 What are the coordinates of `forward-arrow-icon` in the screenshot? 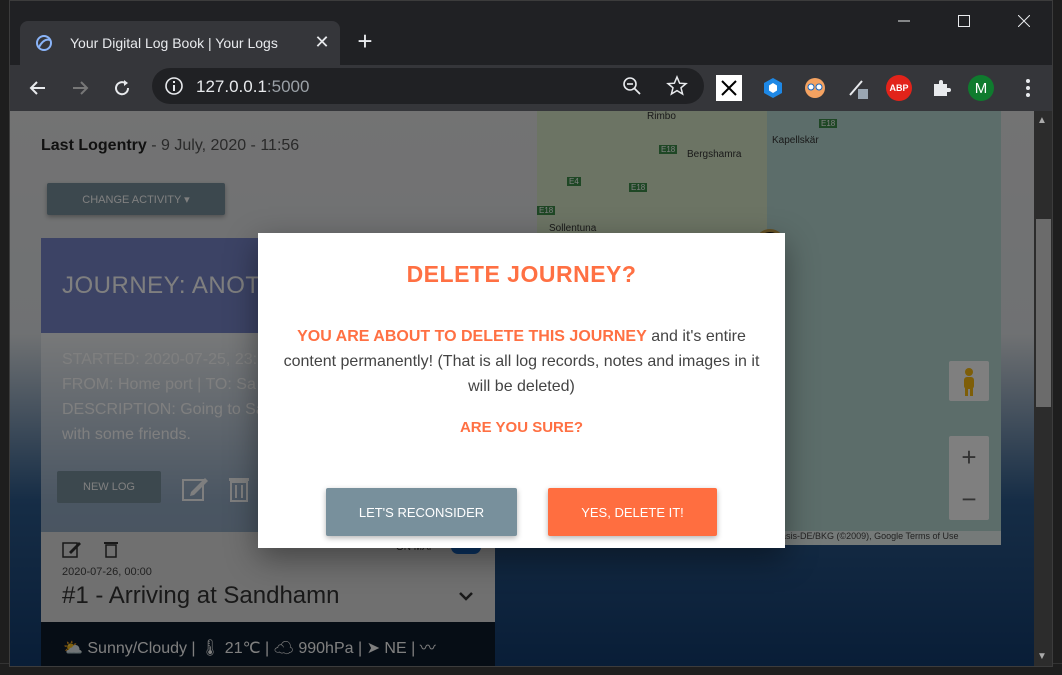 It's located at (80, 88).